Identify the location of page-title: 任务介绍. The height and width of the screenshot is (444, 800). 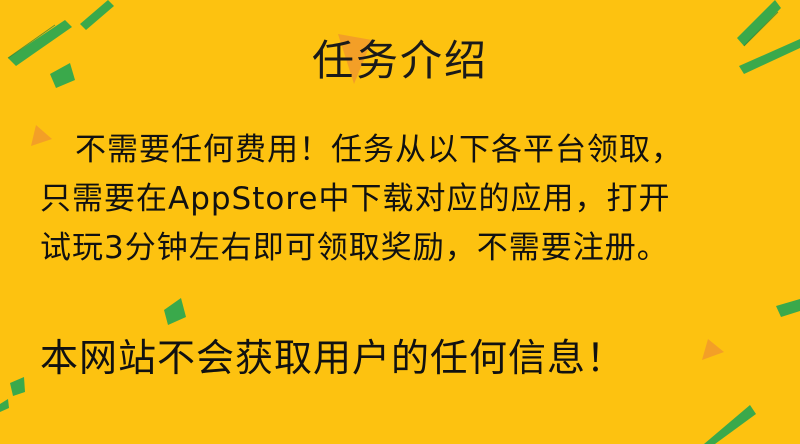
(399, 60).